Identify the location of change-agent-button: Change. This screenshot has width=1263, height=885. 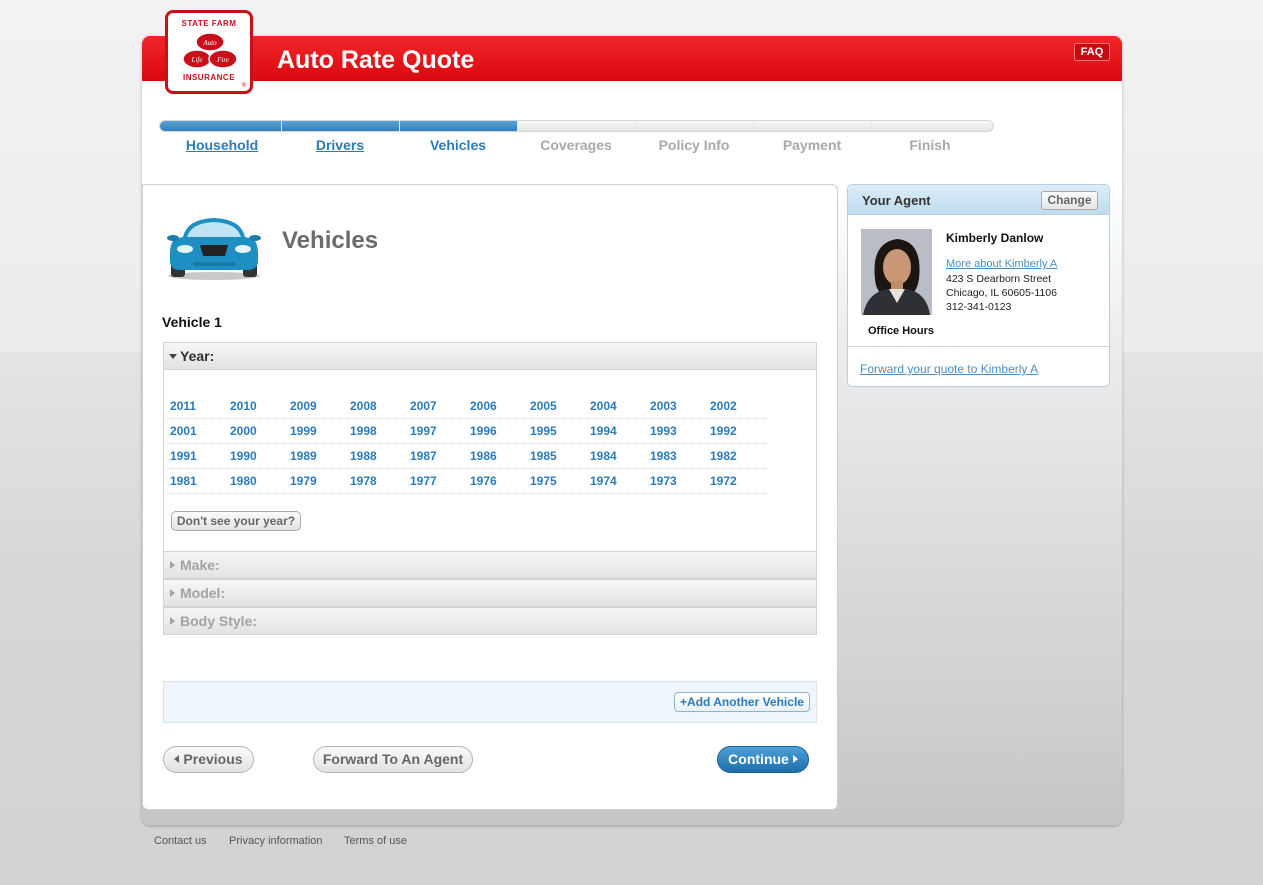
(1069, 200).